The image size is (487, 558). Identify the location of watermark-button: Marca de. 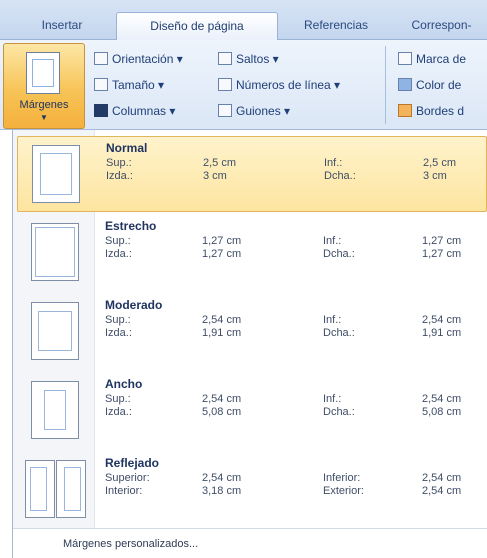
(432, 59).